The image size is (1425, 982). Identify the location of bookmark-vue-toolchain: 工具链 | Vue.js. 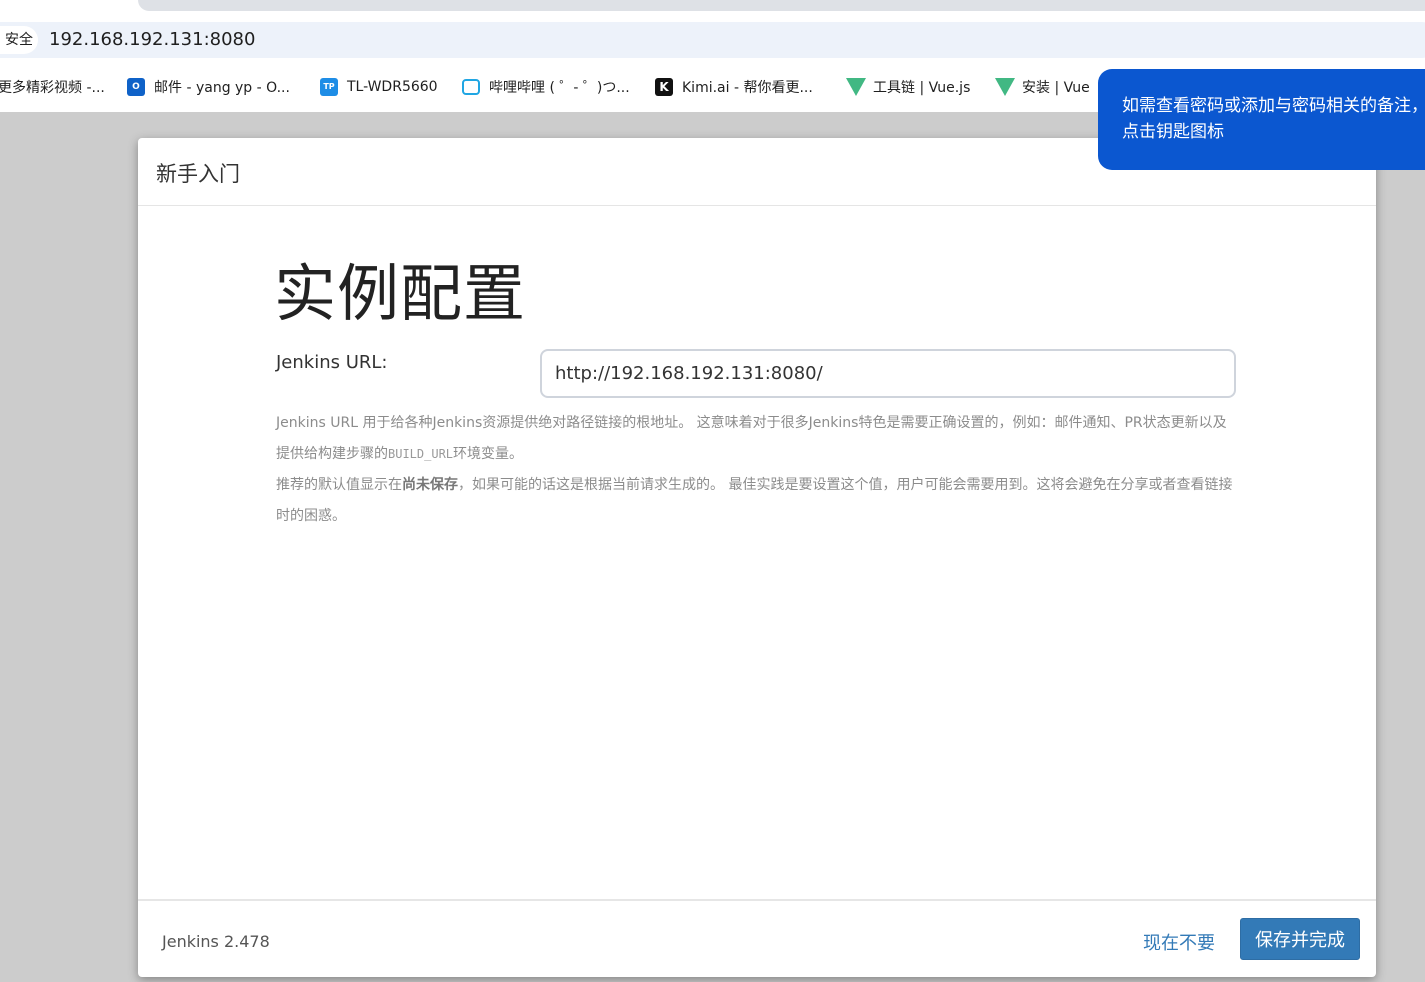
(908, 87).